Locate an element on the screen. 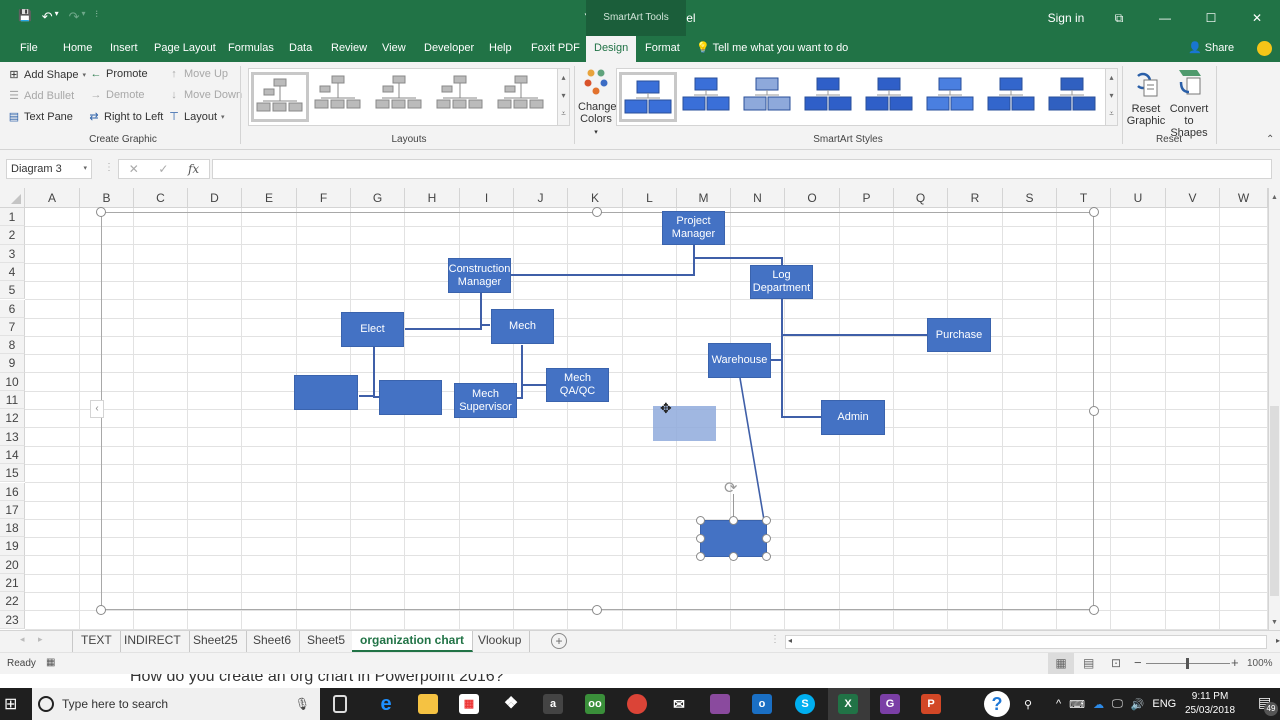 The height and width of the screenshot is (720, 1280). feedback-smiley-icon is located at coordinates (1264, 48).